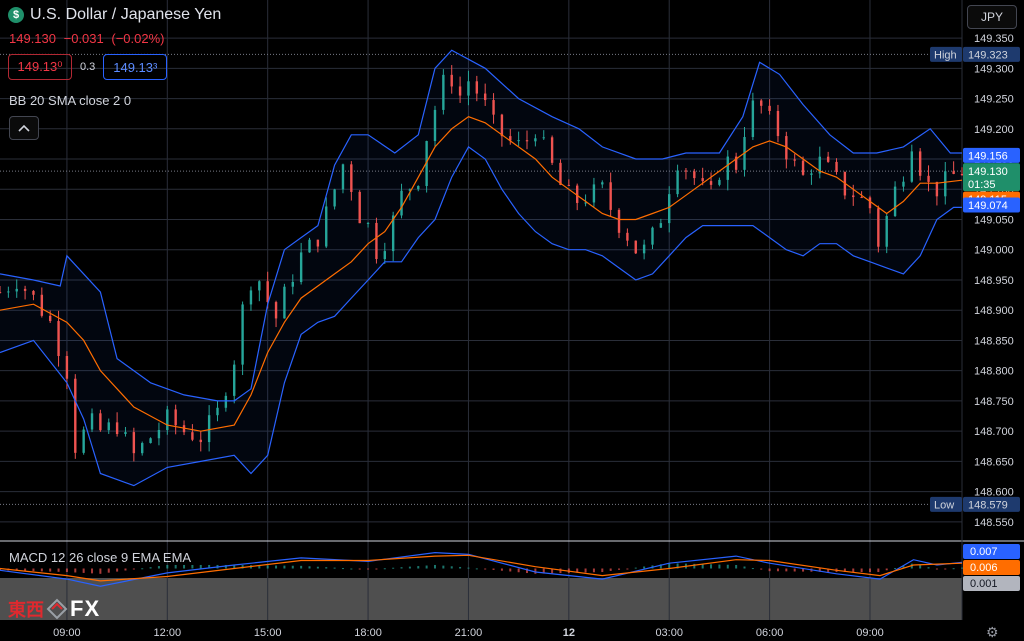 The image size is (1024, 641). What do you see at coordinates (24, 128) in the screenshot?
I see `collapse-legend-button` at bounding box center [24, 128].